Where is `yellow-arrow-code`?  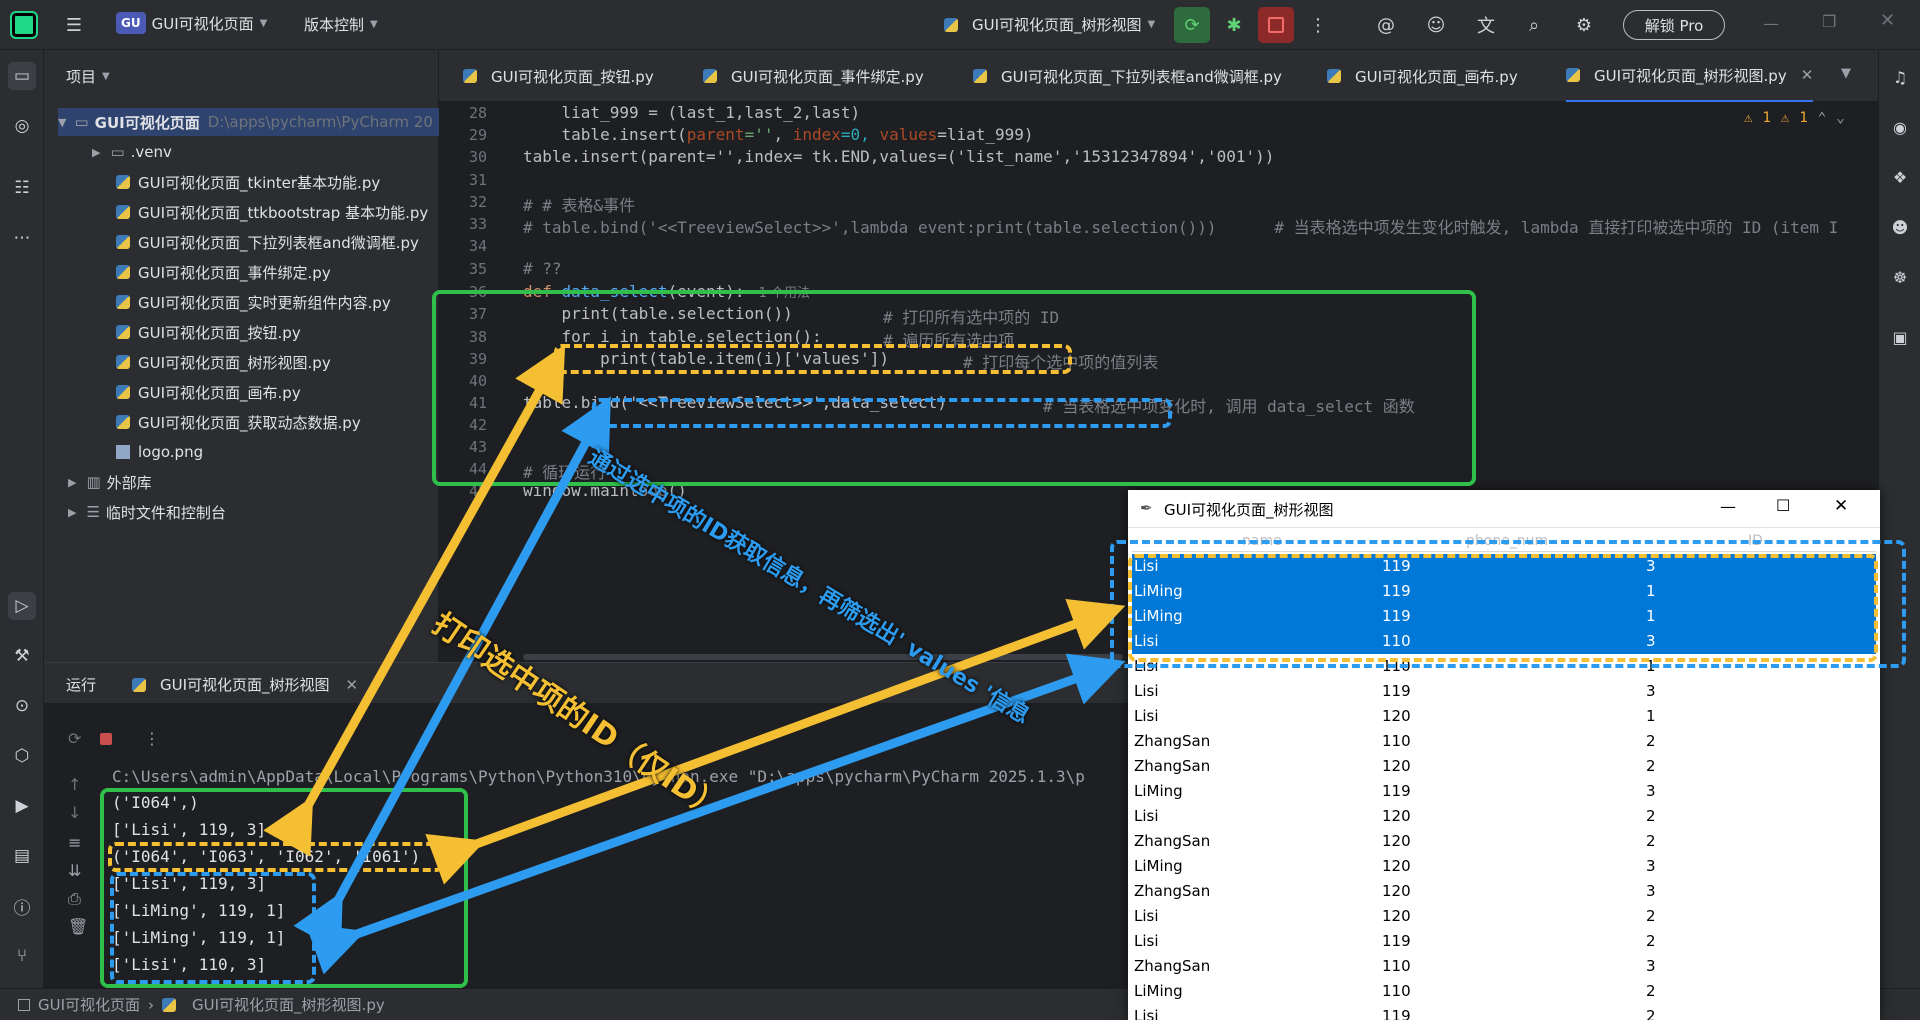 yellow-arrow-code is located at coordinates (414, 600).